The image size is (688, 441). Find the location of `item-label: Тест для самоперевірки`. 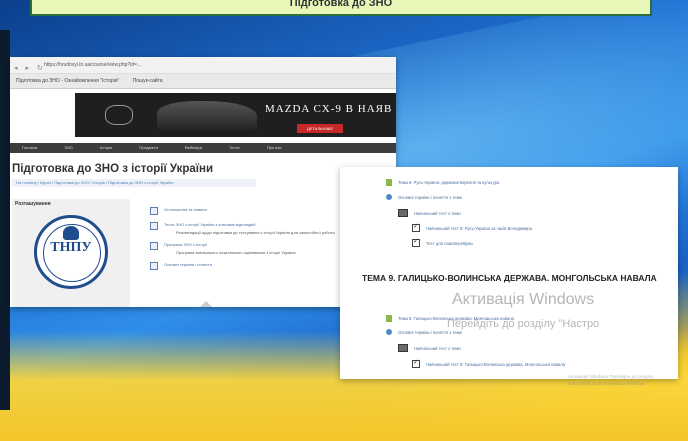

item-label: Тест для самоперевірки is located at coordinates (449, 243).